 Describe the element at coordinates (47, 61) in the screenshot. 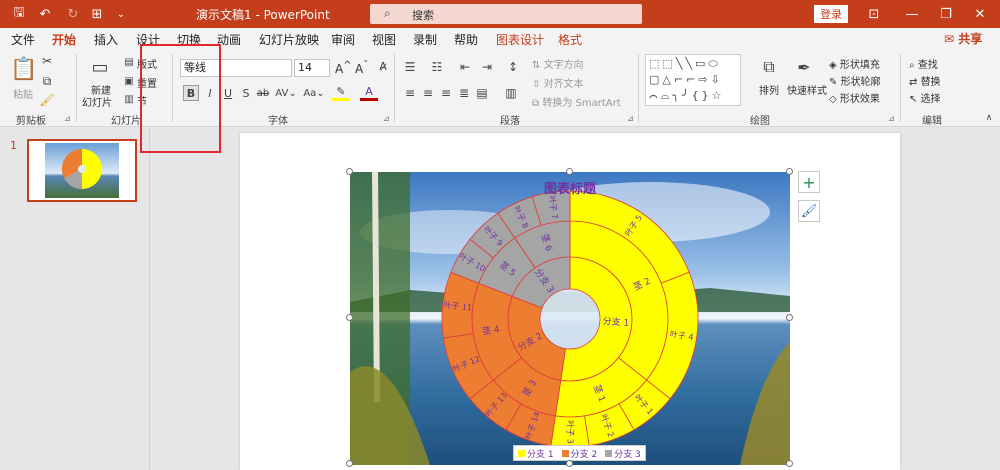

I see `cut-icon: ✂` at that location.